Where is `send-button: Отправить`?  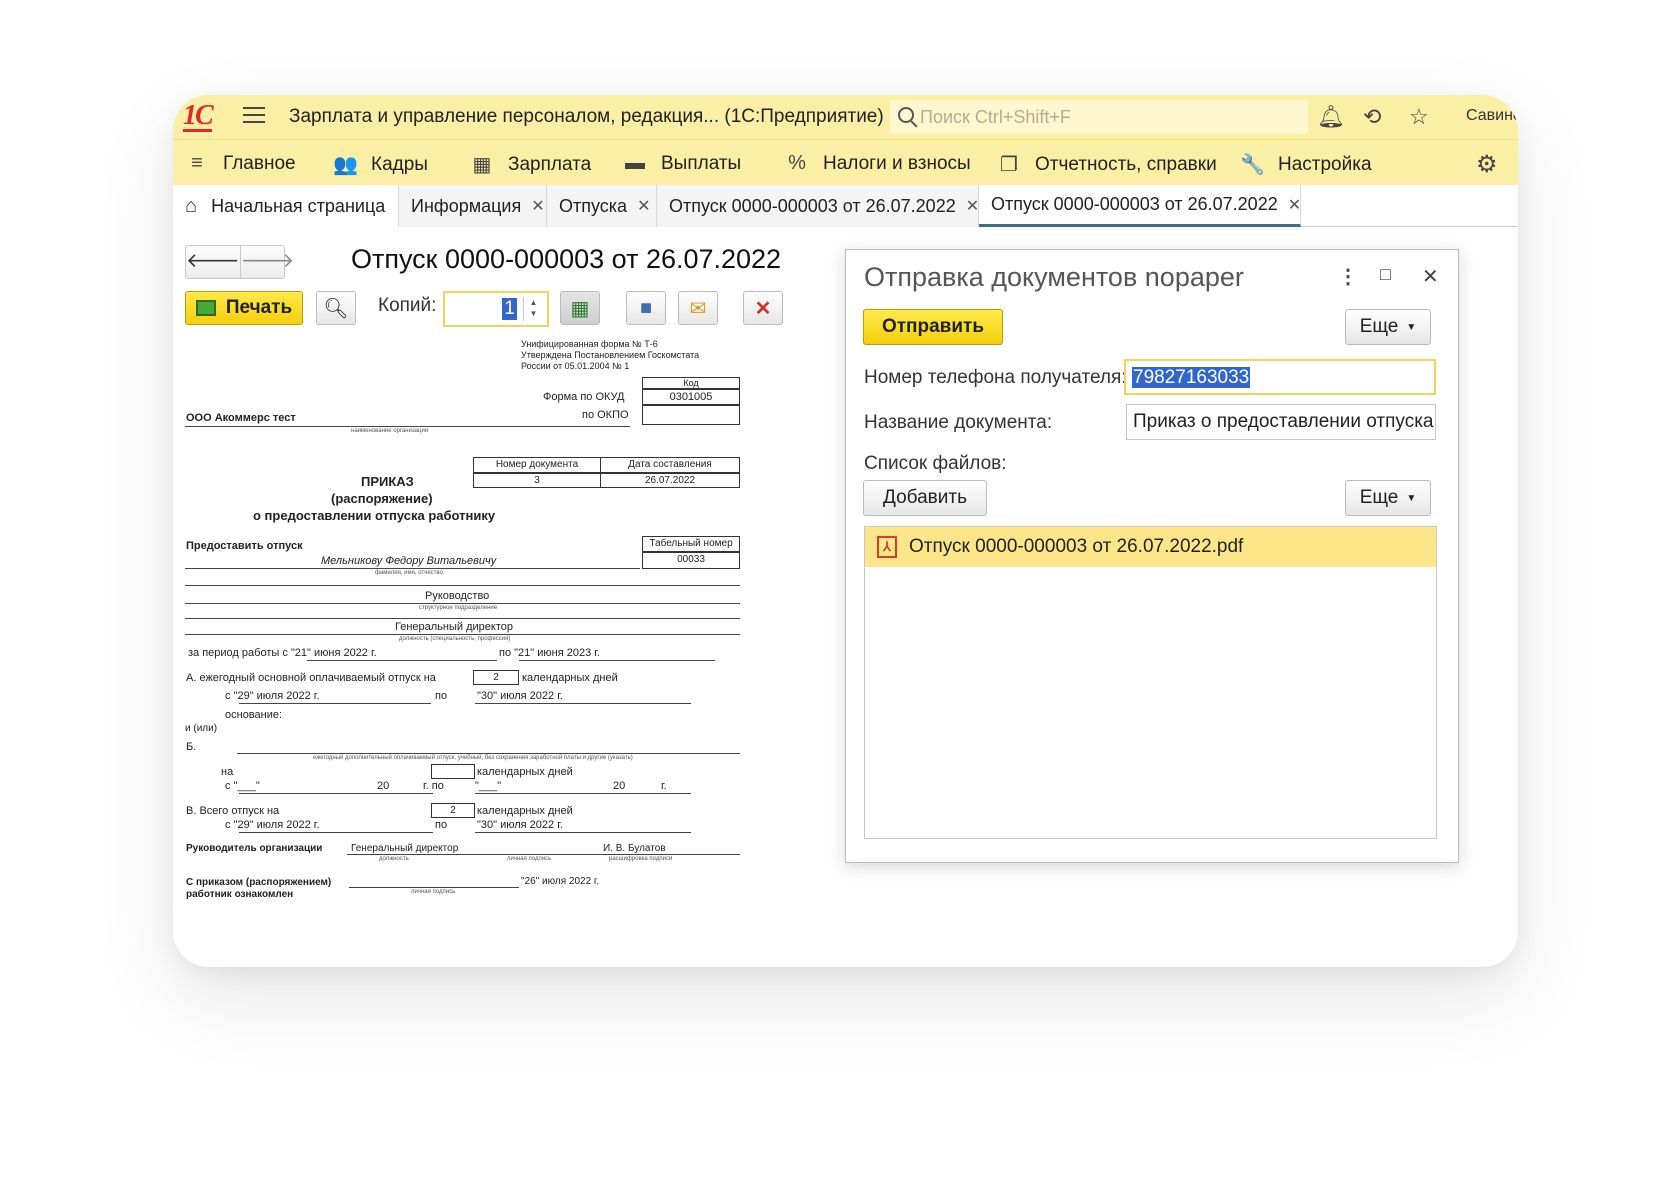 send-button: Отправить is located at coordinates (933, 327).